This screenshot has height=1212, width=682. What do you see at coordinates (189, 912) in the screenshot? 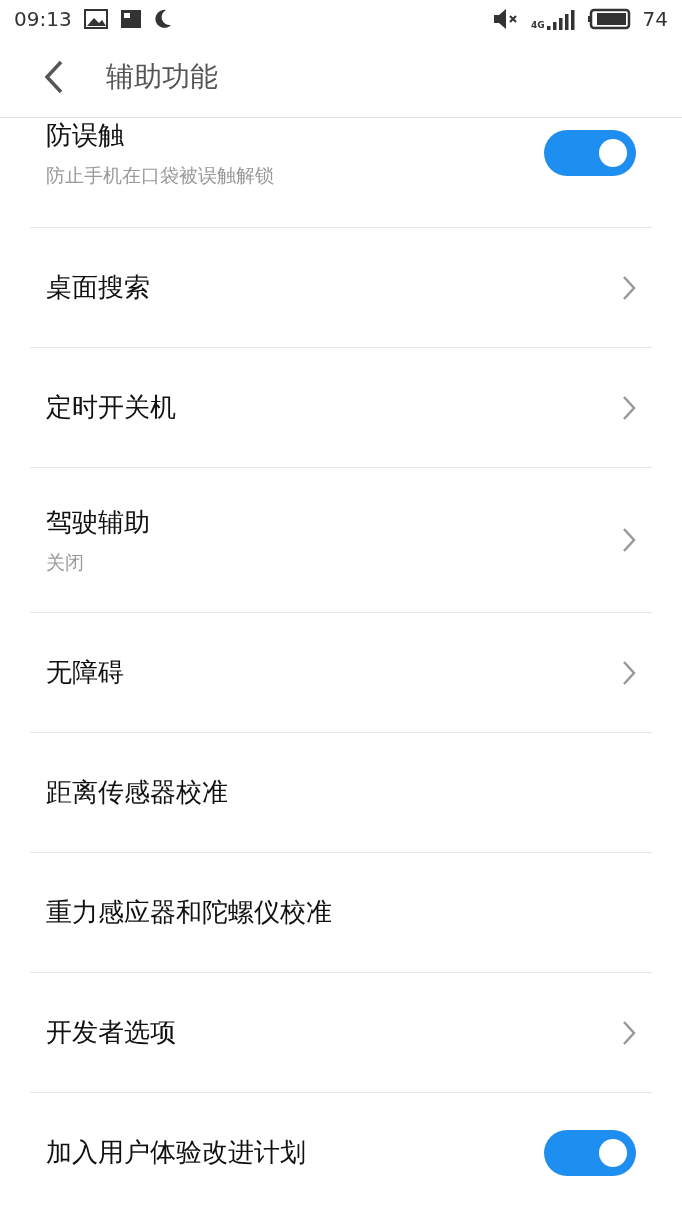
I see `setting-title: 重力感应器和陀螺仪校准` at bounding box center [189, 912].